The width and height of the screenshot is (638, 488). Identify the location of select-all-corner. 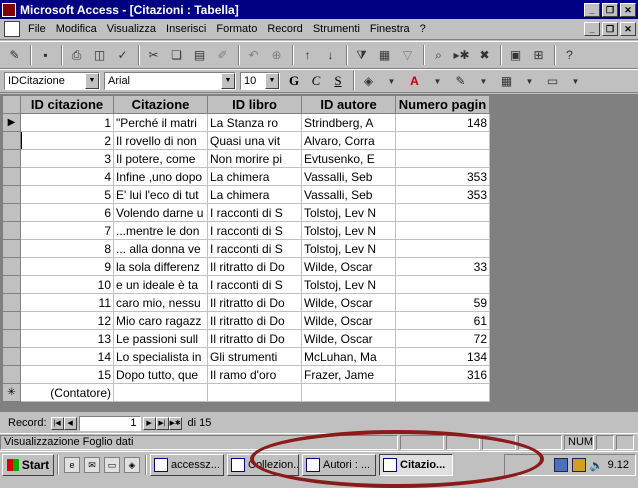
(11, 104).